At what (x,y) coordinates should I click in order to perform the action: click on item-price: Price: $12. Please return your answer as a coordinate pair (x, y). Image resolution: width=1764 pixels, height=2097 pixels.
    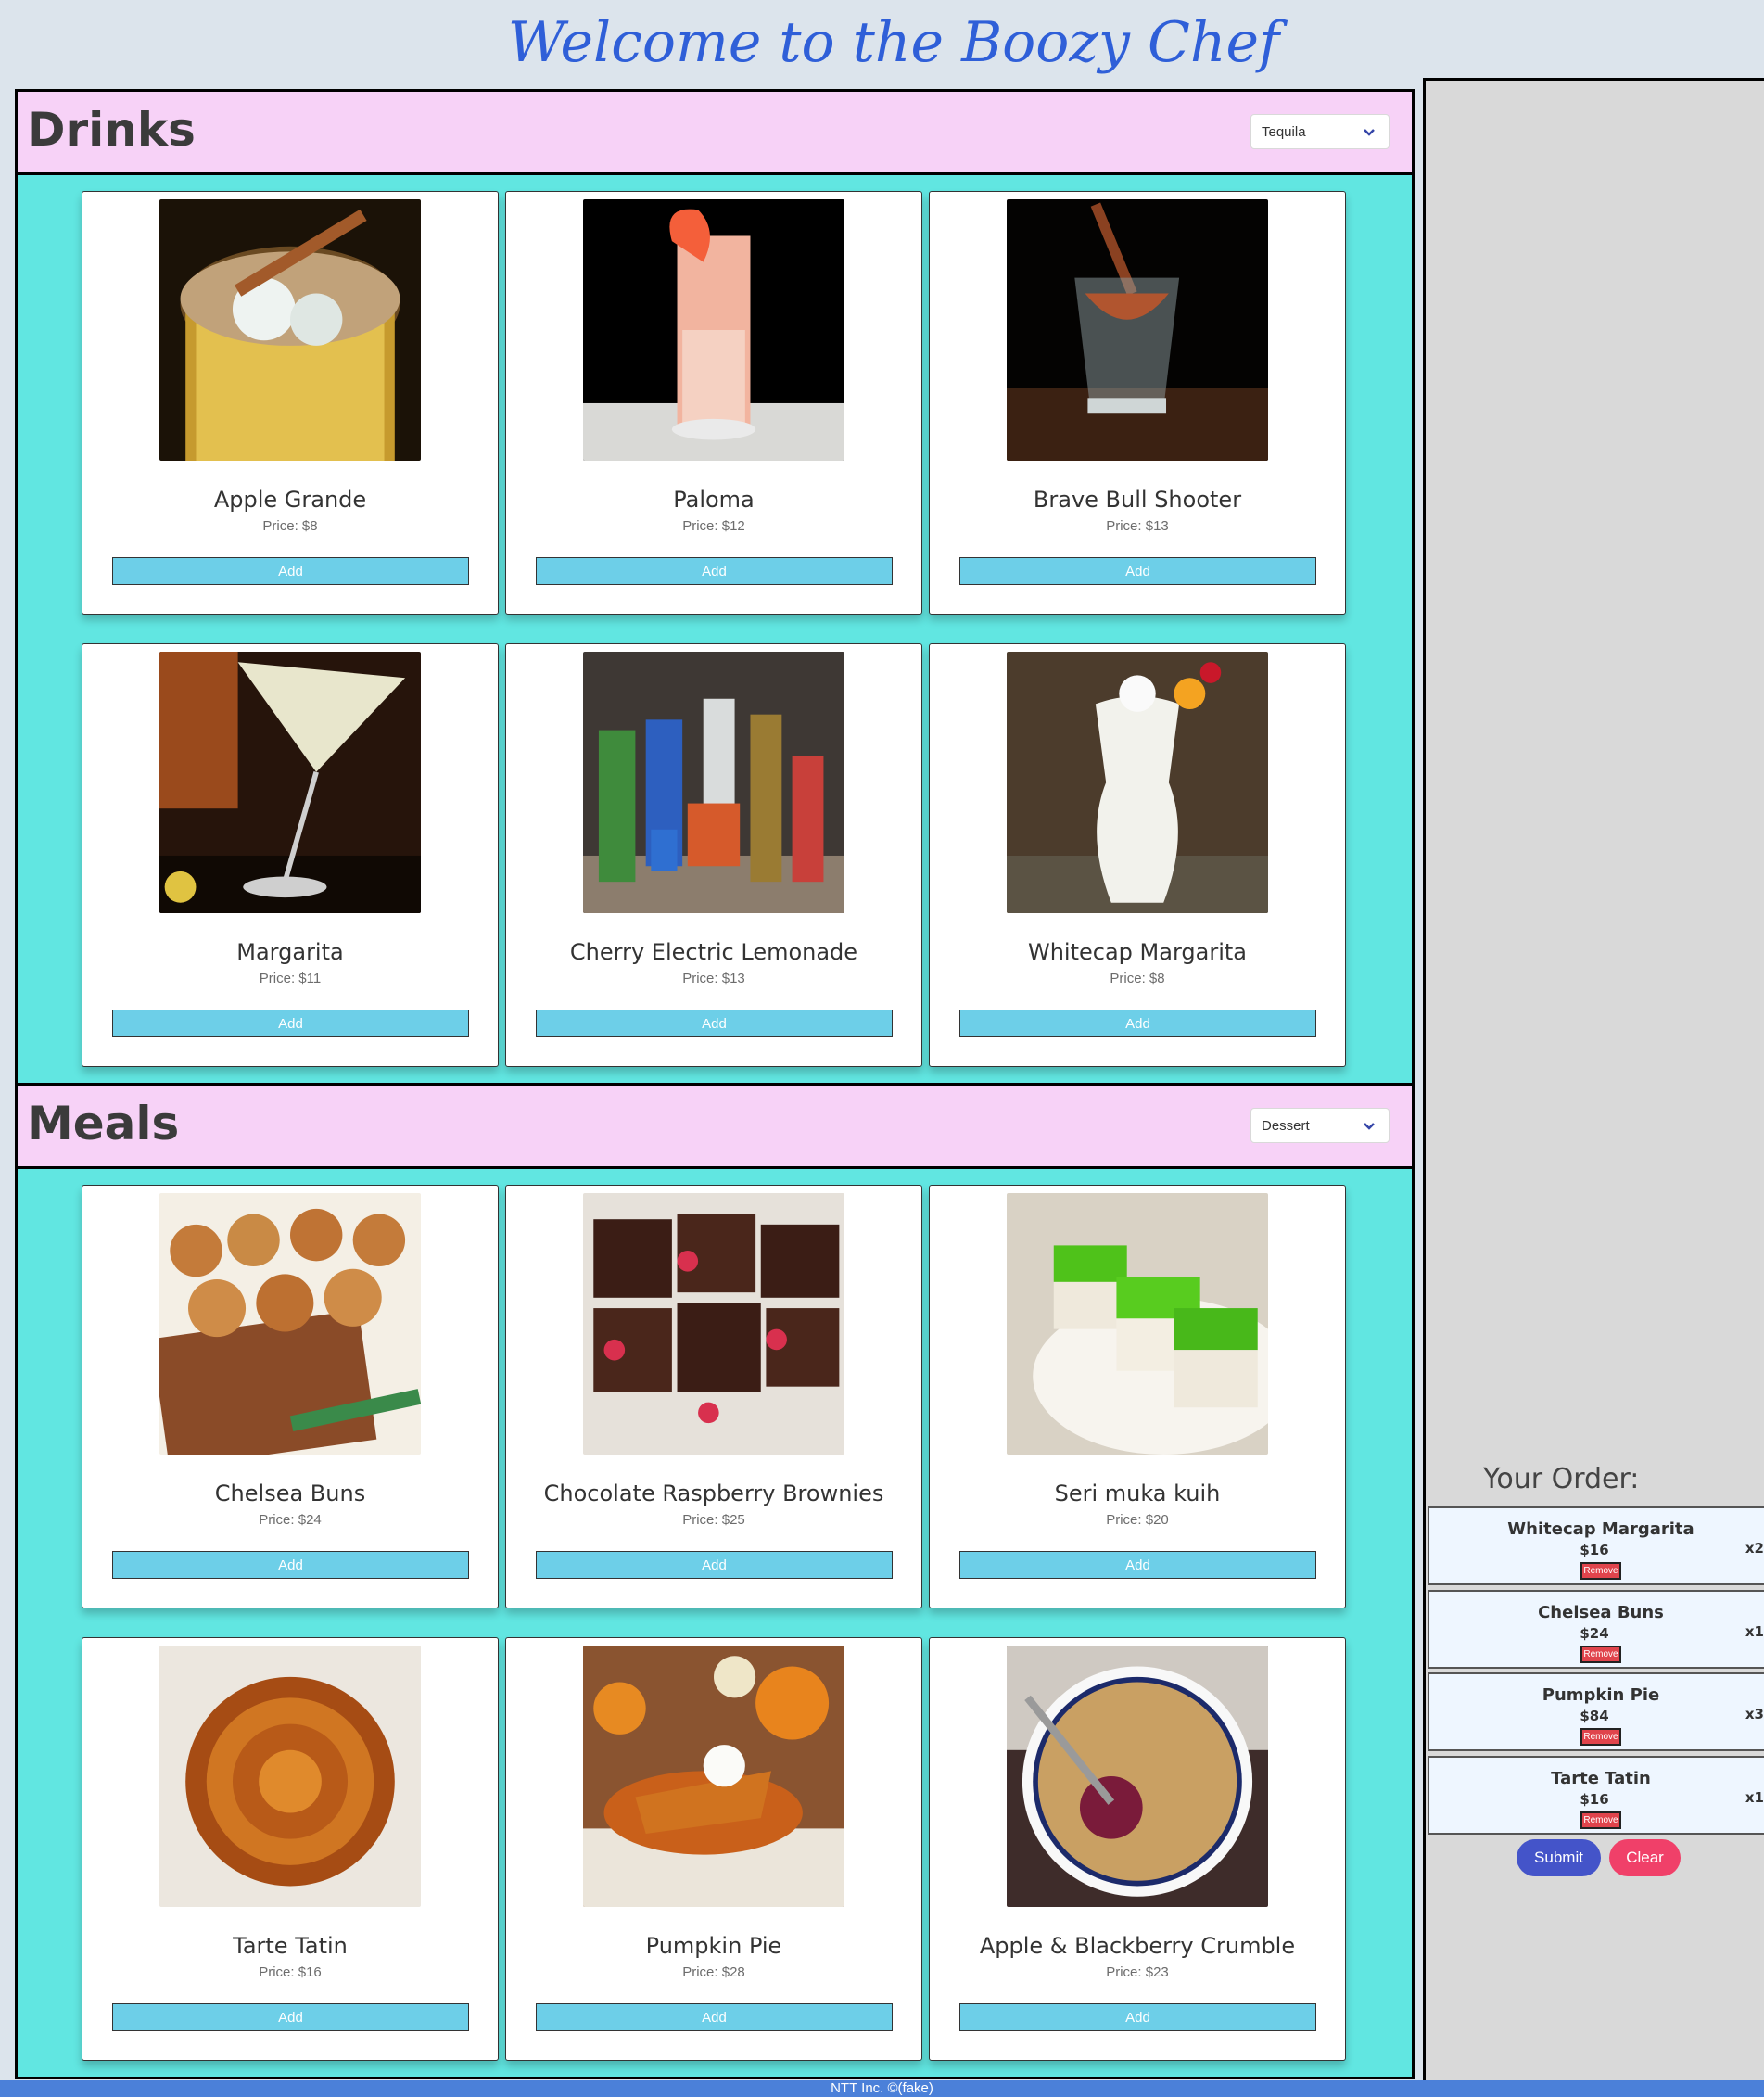
    Looking at the image, I should click on (714, 526).